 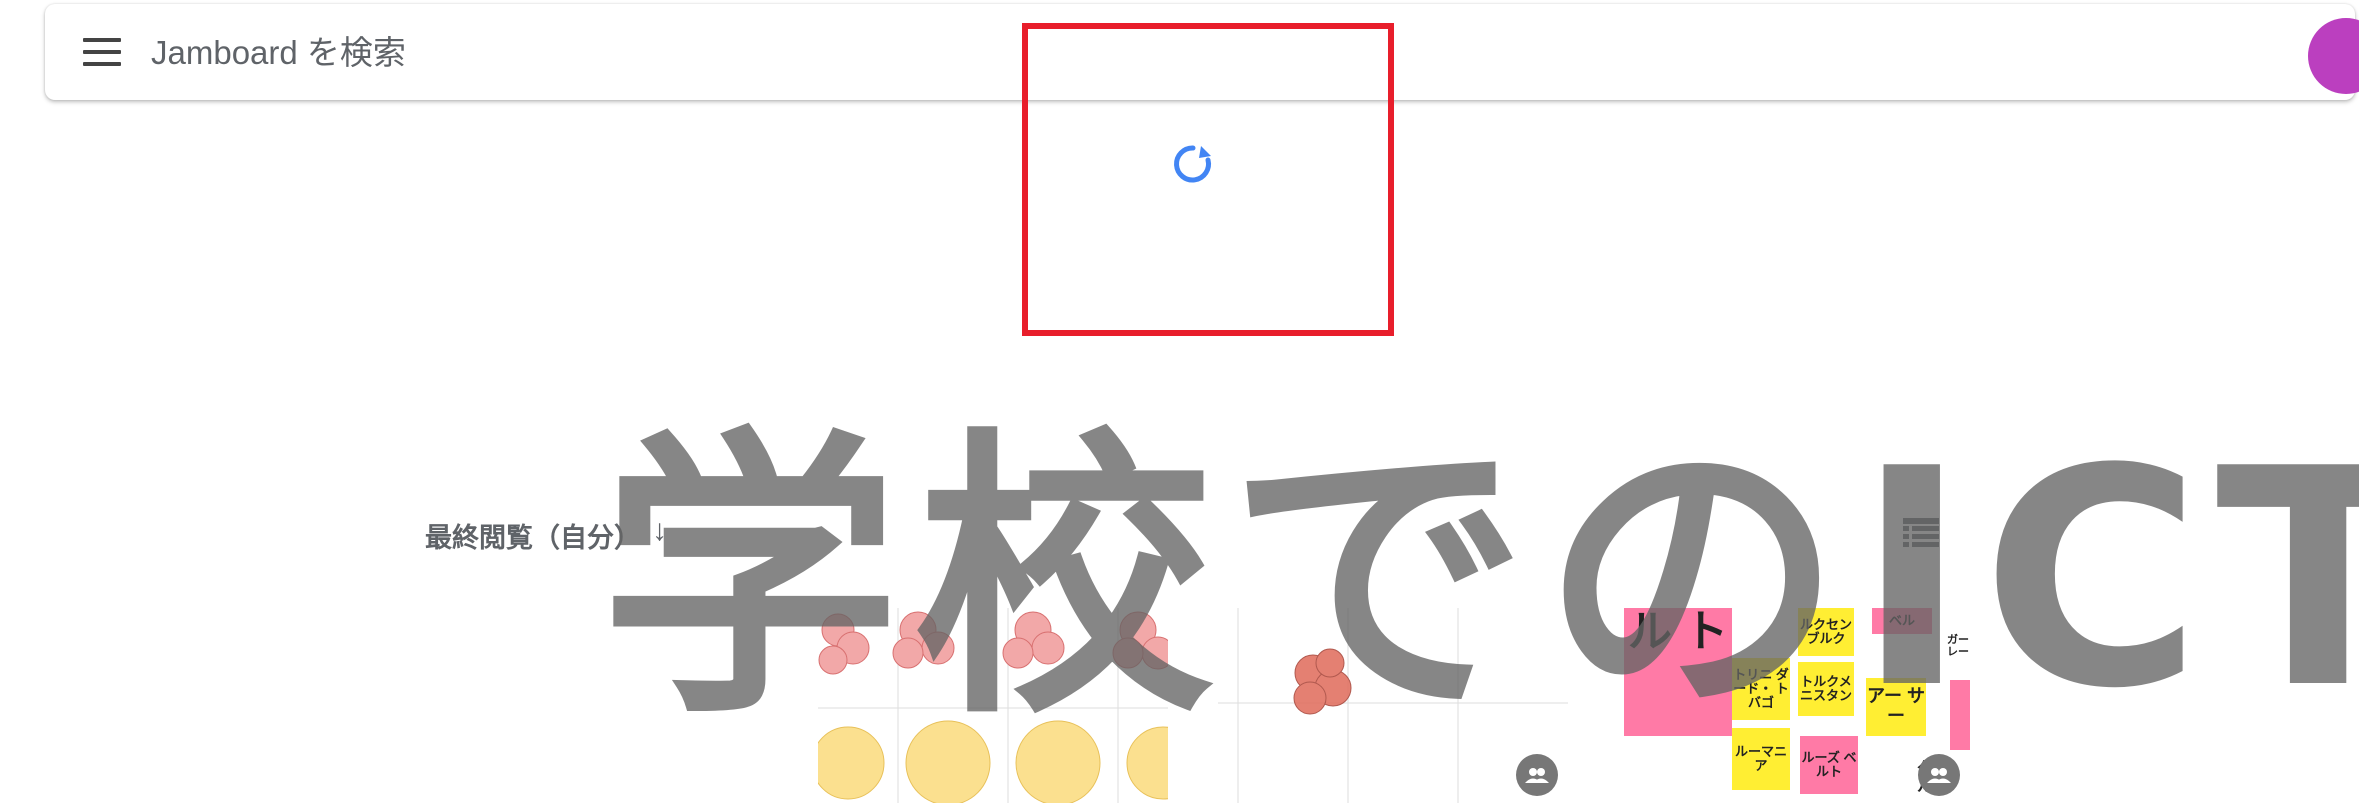 I want to click on menu-icon, so click(x=102, y=52).